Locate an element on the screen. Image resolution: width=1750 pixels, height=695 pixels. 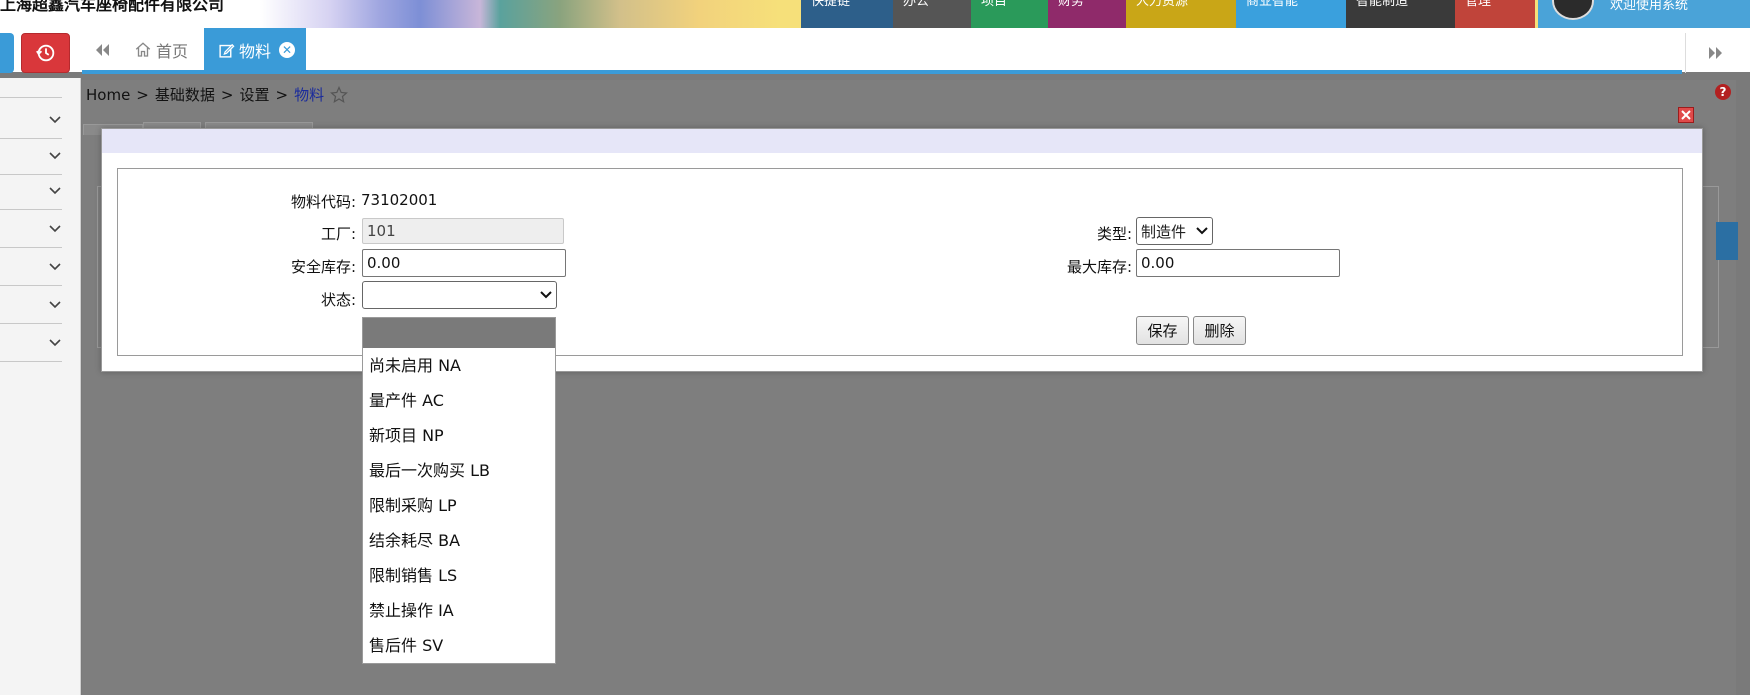
scroll-tabs-right-button is located at coordinates (1715, 53).